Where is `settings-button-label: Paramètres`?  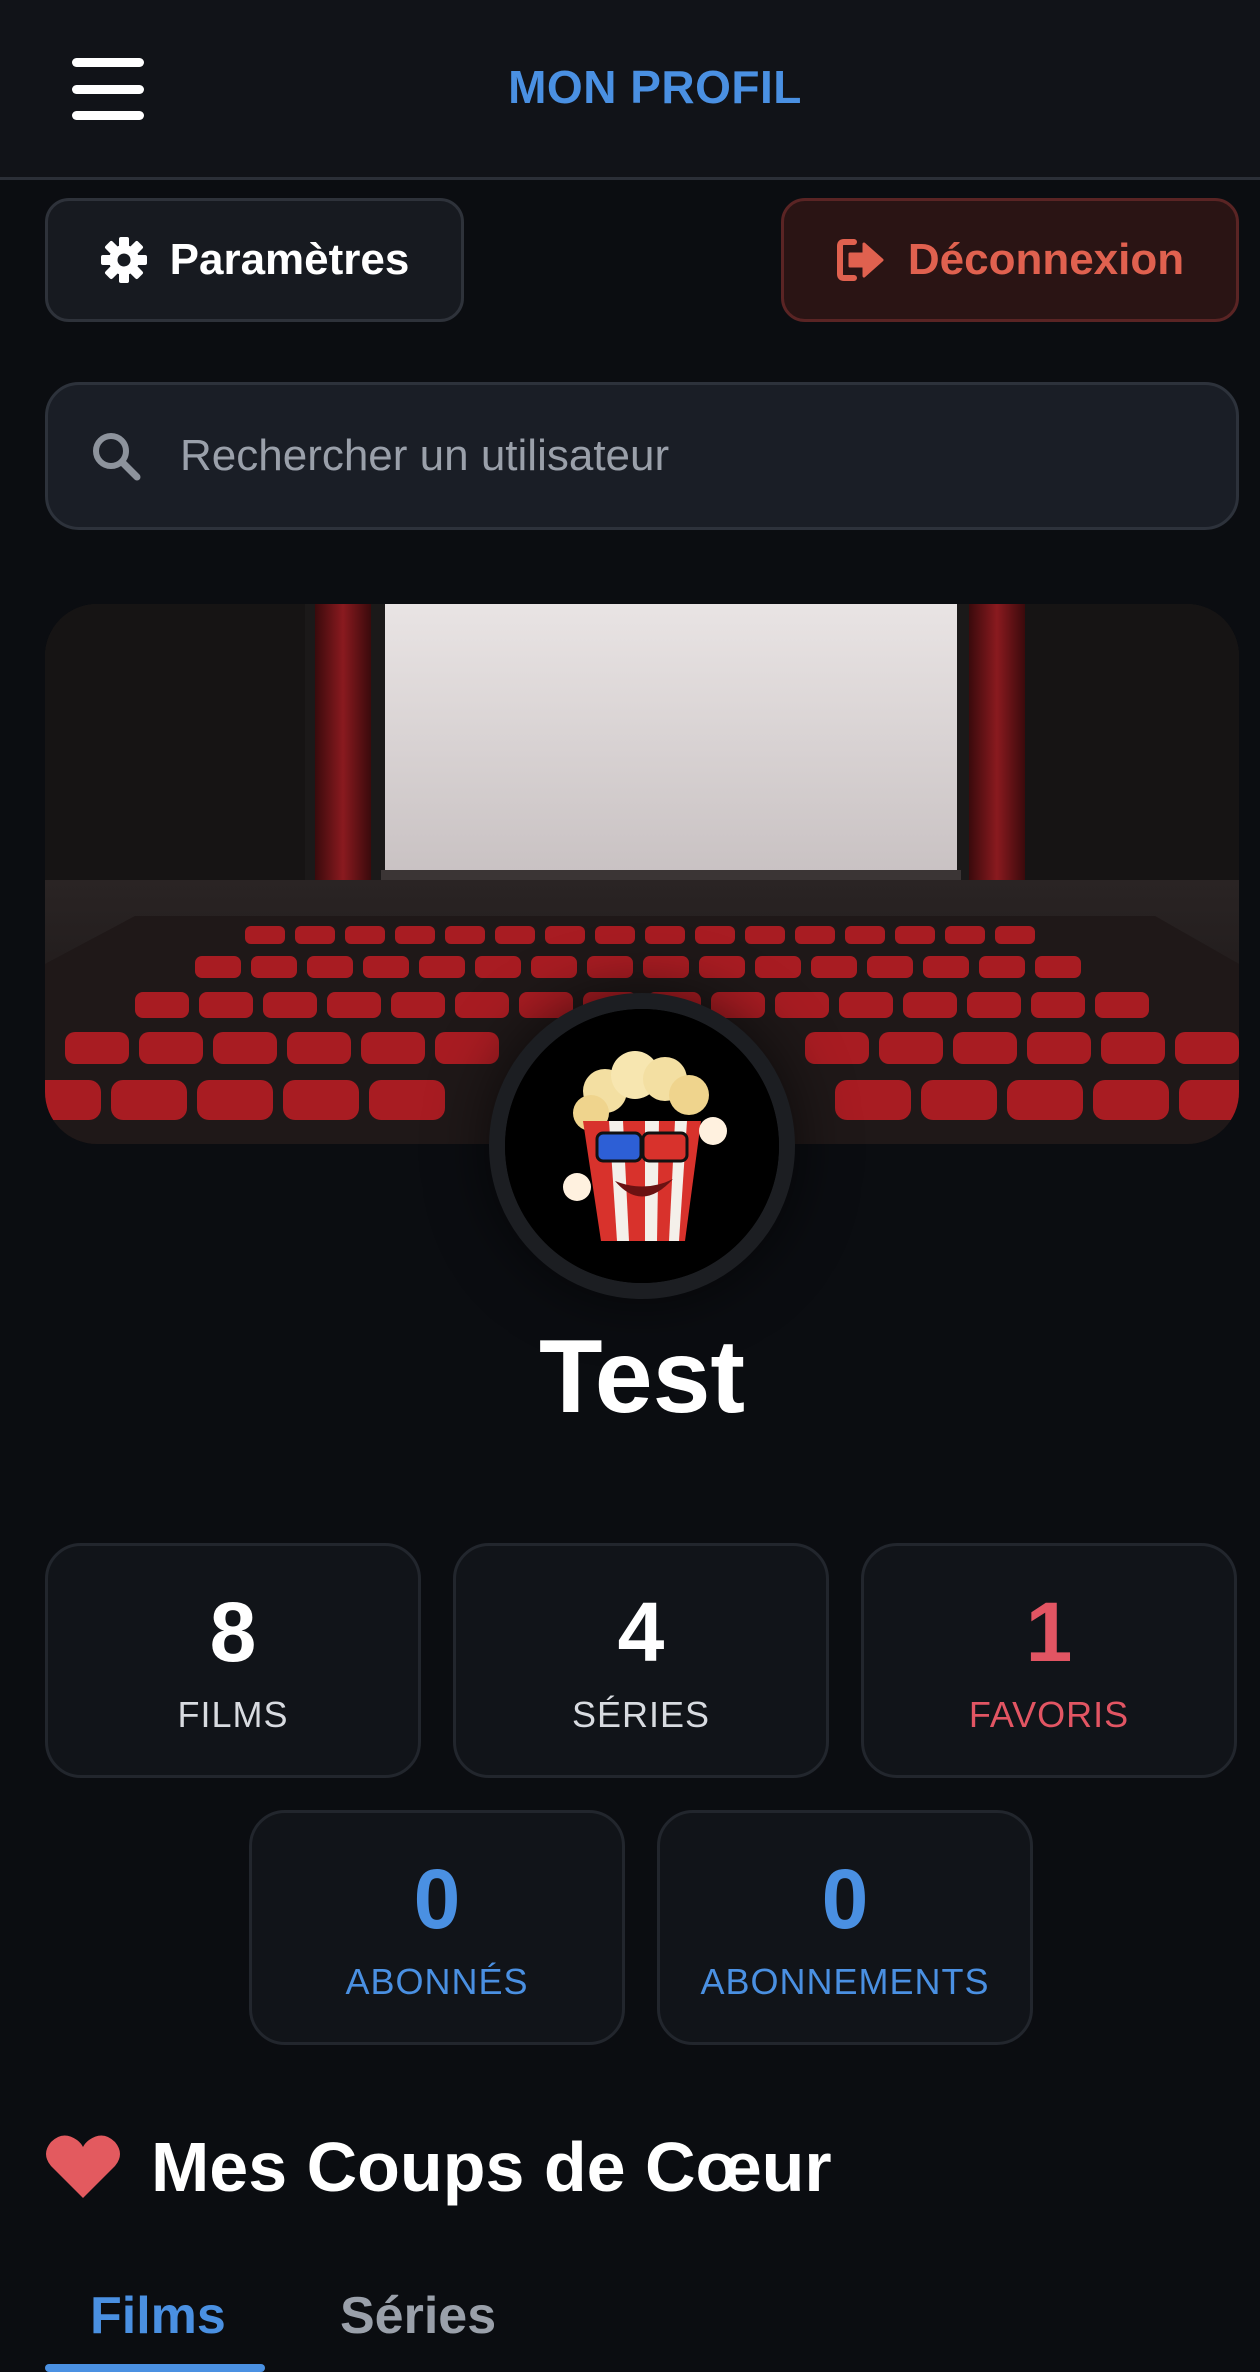 settings-button-label: Paramètres is located at coordinates (289, 259).